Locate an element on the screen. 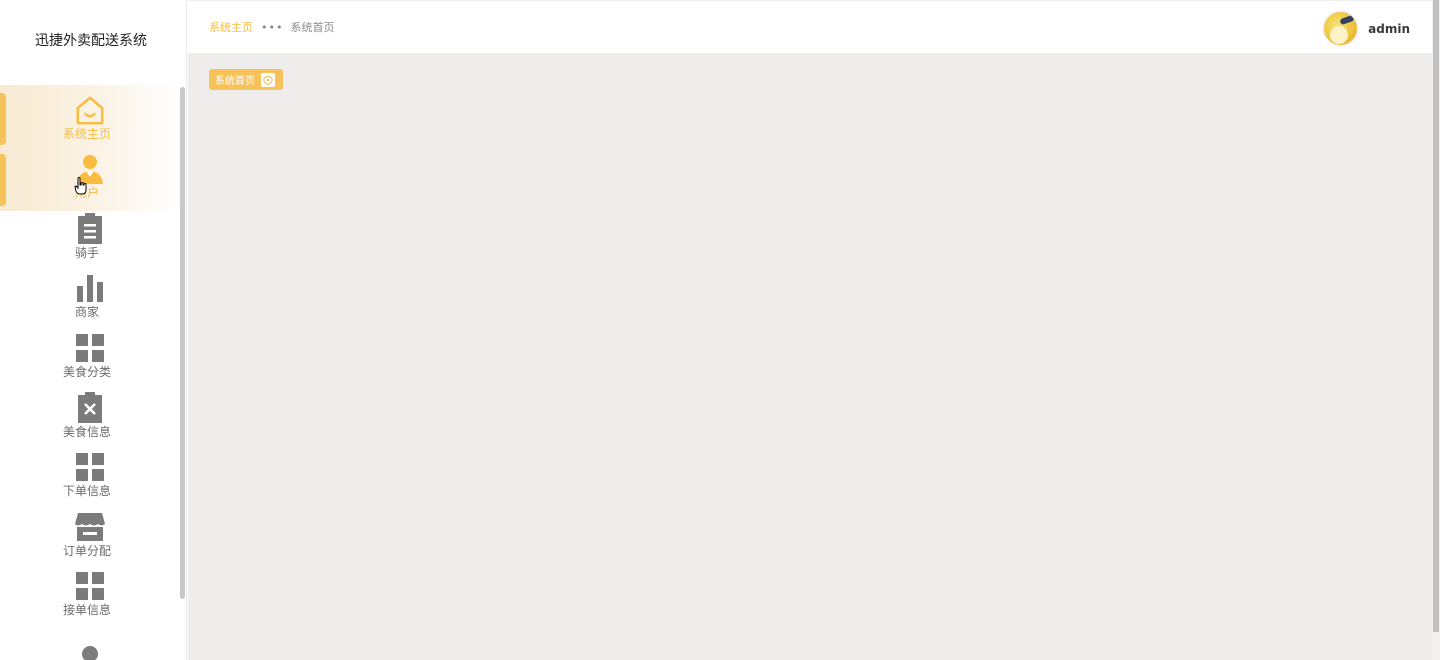  sidebar-item-food-info: 美食信息 is located at coordinates (90, 413).